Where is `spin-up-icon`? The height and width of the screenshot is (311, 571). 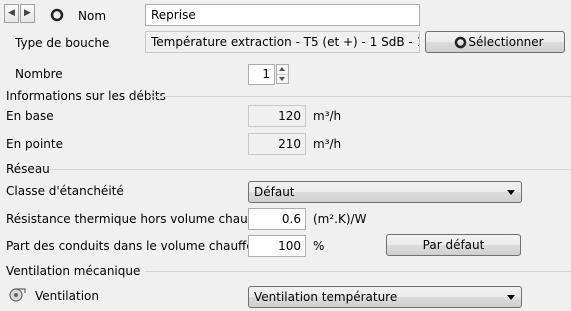 spin-up-icon is located at coordinates (282, 69).